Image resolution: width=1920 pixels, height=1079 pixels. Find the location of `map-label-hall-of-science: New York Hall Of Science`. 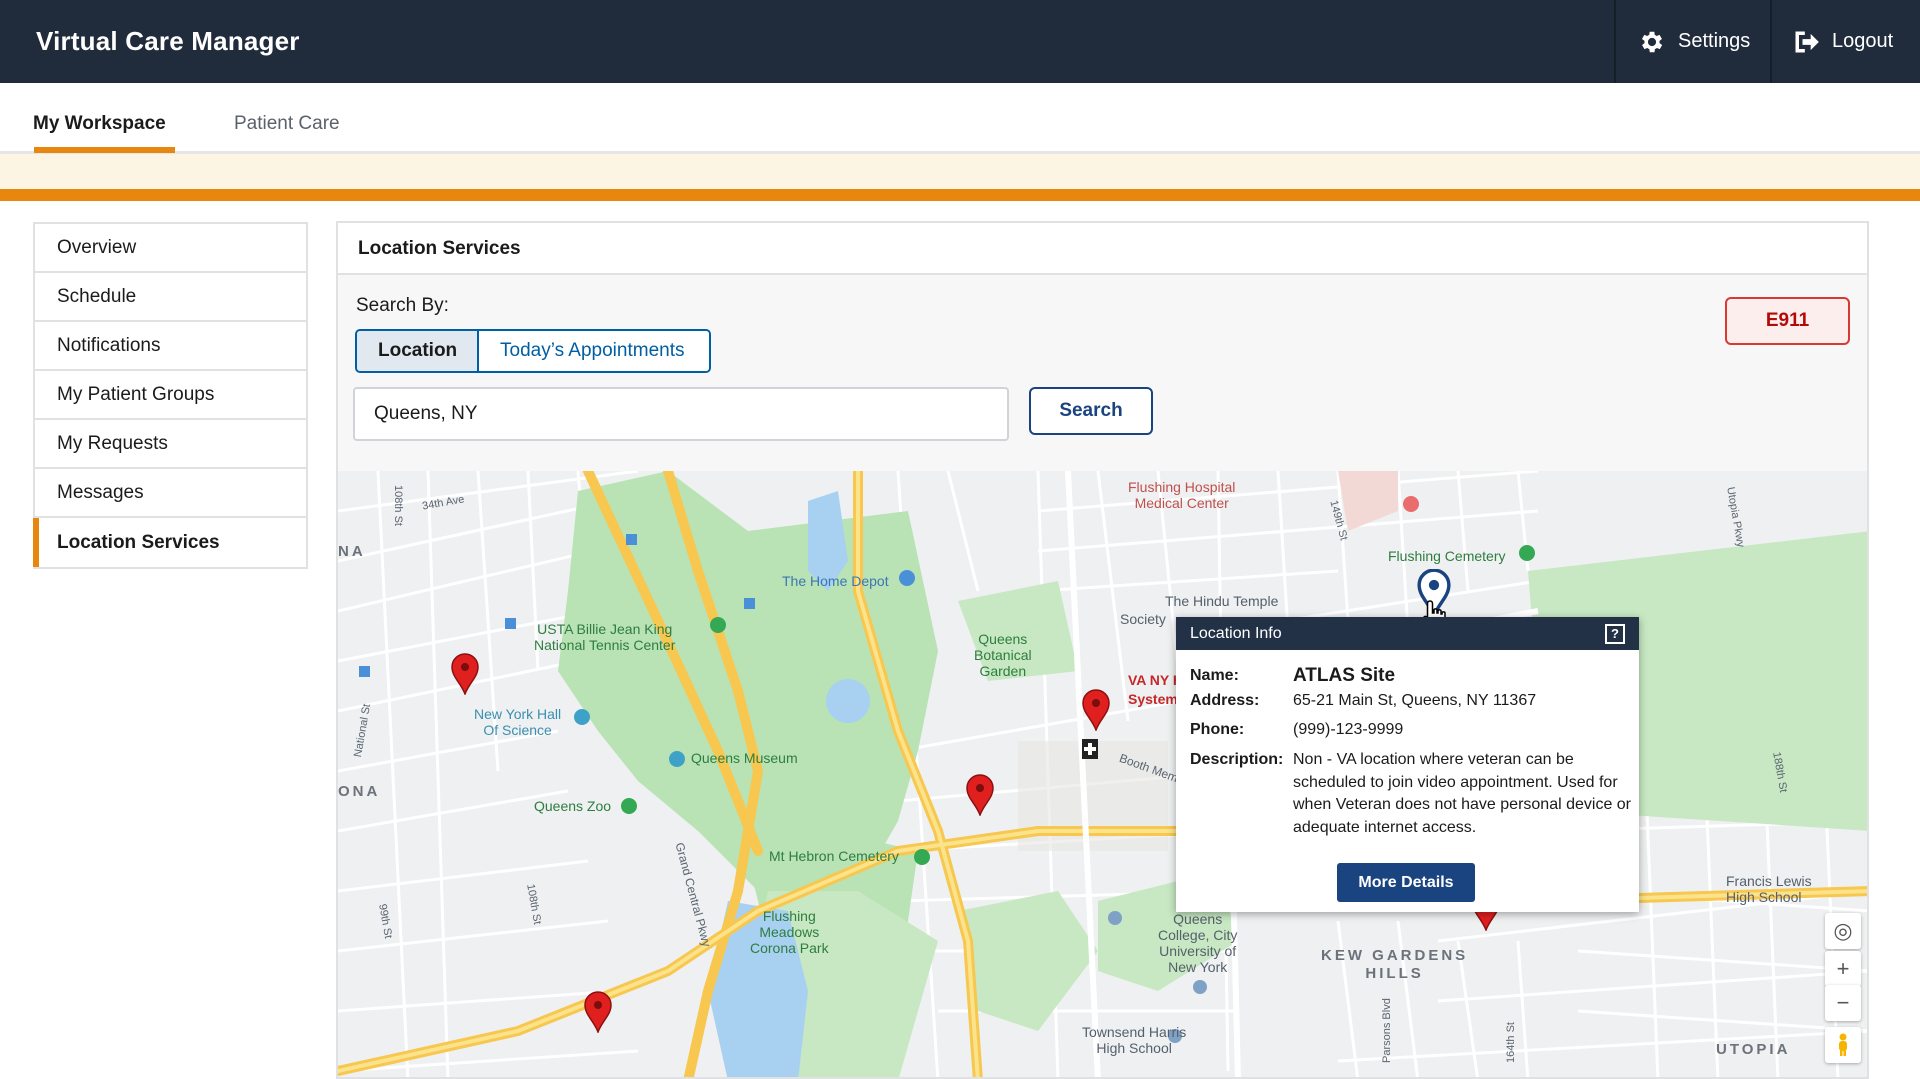

map-label-hall-of-science: New York Hall Of Science is located at coordinates (518, 722).